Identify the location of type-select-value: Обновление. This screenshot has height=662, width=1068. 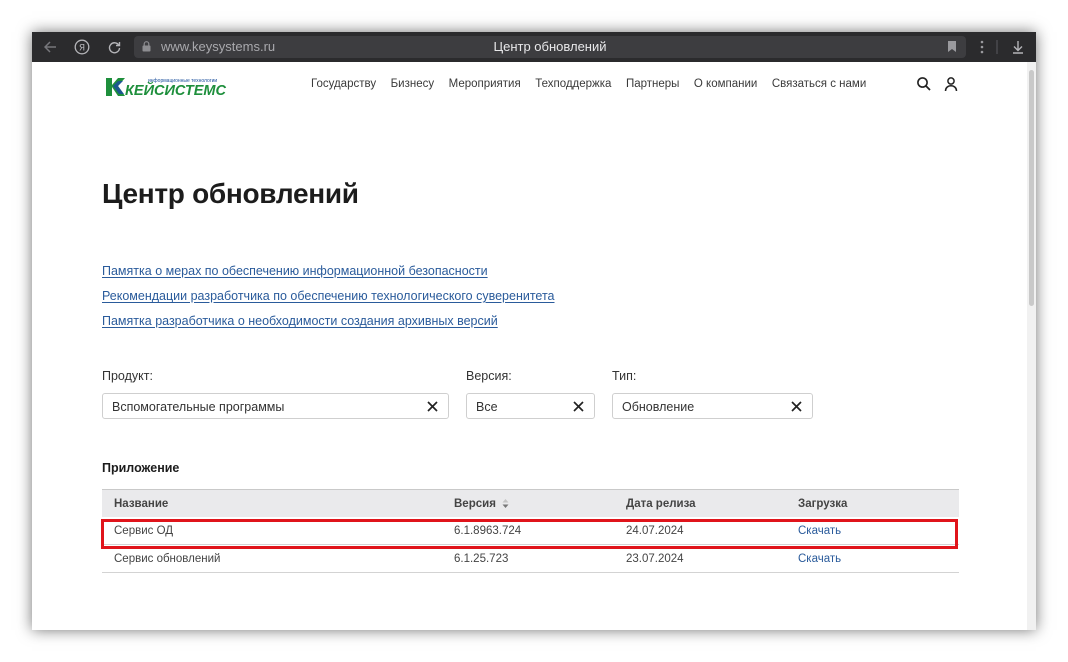
(658, 407).